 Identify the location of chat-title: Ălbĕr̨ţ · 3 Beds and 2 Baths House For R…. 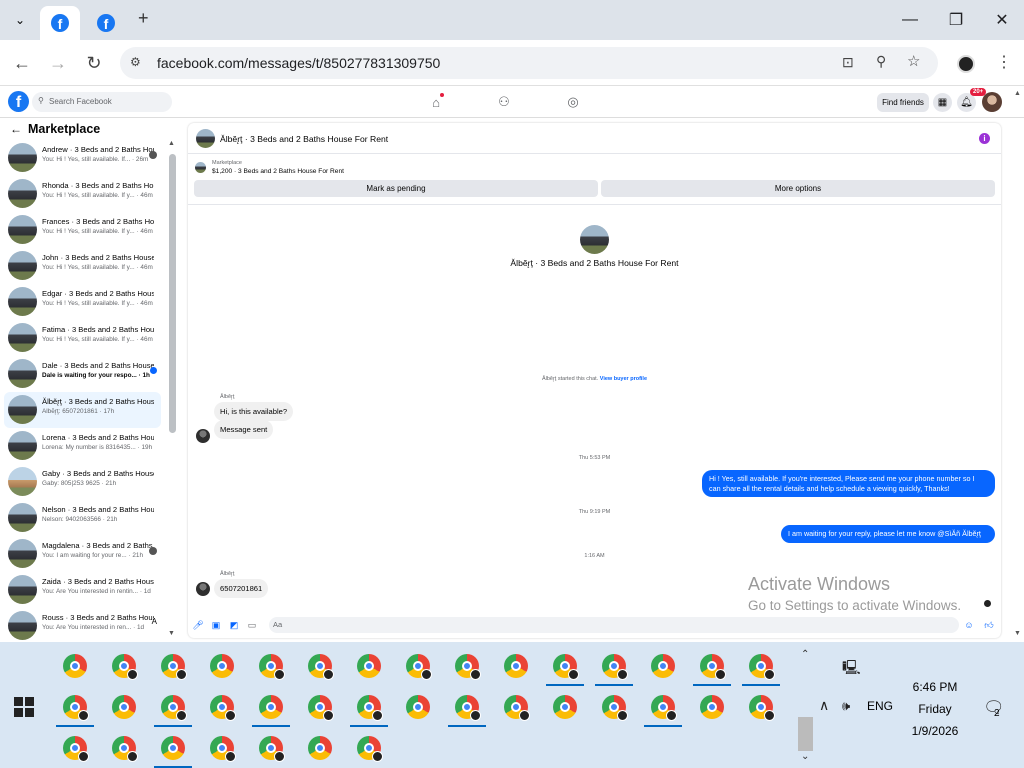
(304, 139).